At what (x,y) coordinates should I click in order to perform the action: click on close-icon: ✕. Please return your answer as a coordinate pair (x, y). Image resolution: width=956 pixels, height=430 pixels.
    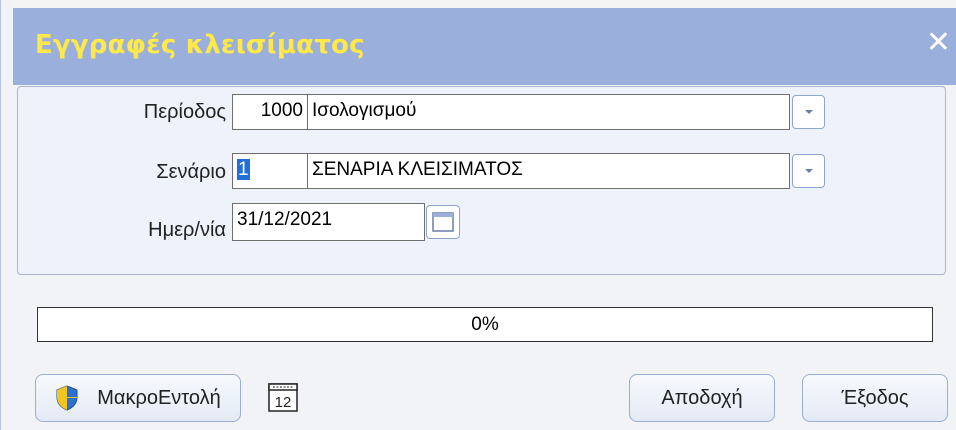
    Looking at the image, I should click on (938, 43).